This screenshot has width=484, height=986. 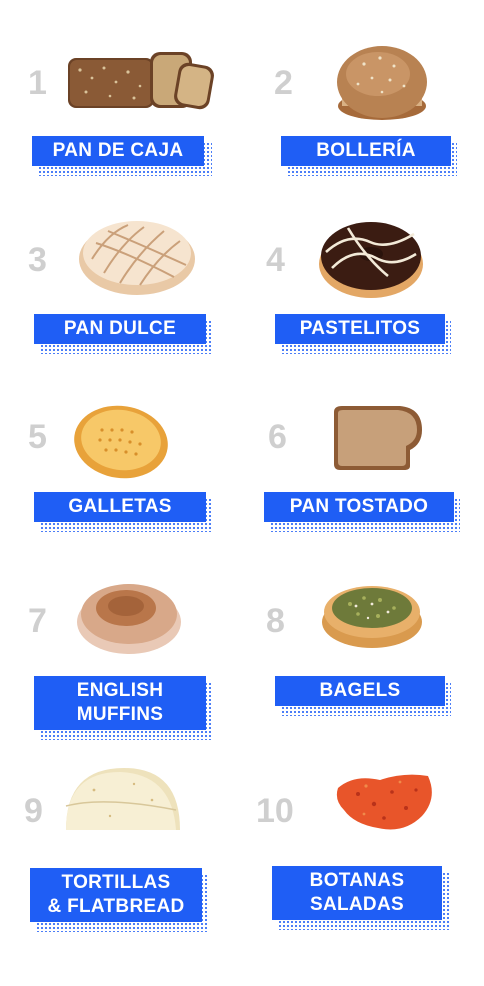 I want to click on sliced-bread-loaf-image, so click(x=141, y=81).